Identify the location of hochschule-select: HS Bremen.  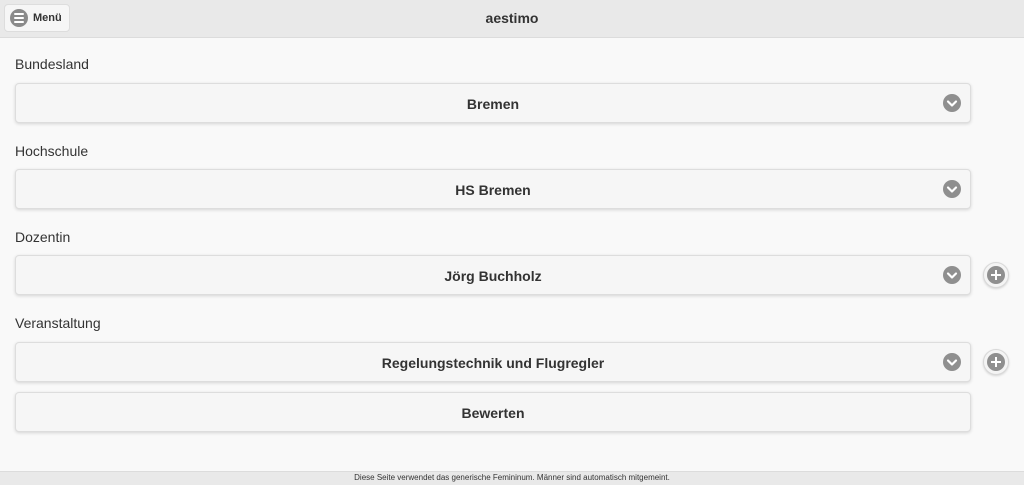
(493, 189).